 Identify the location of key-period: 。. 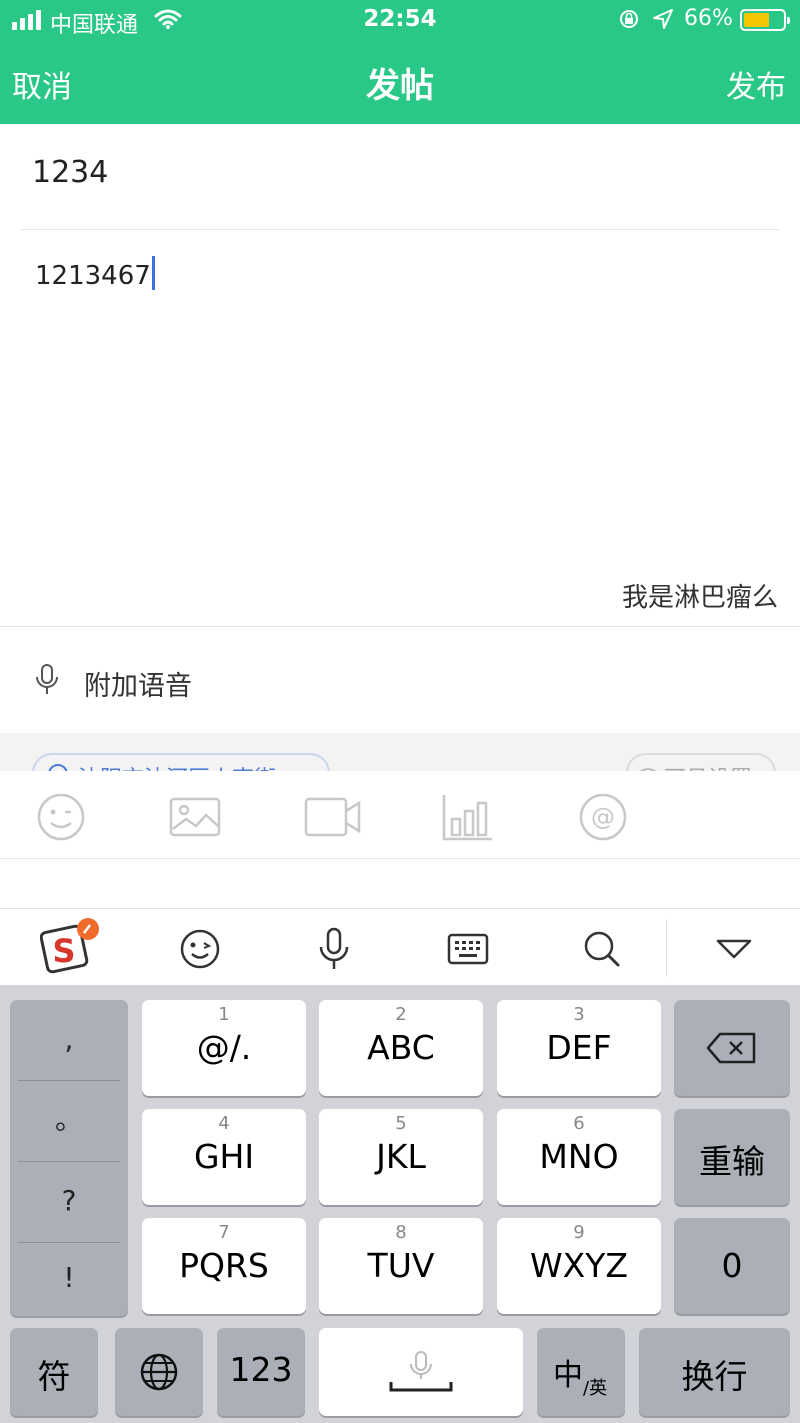
(69, 1119).